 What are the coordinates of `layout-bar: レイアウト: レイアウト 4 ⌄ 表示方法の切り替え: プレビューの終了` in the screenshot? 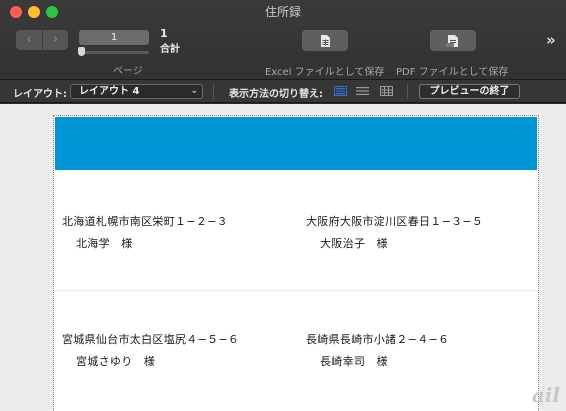 It's located at (283, 91).